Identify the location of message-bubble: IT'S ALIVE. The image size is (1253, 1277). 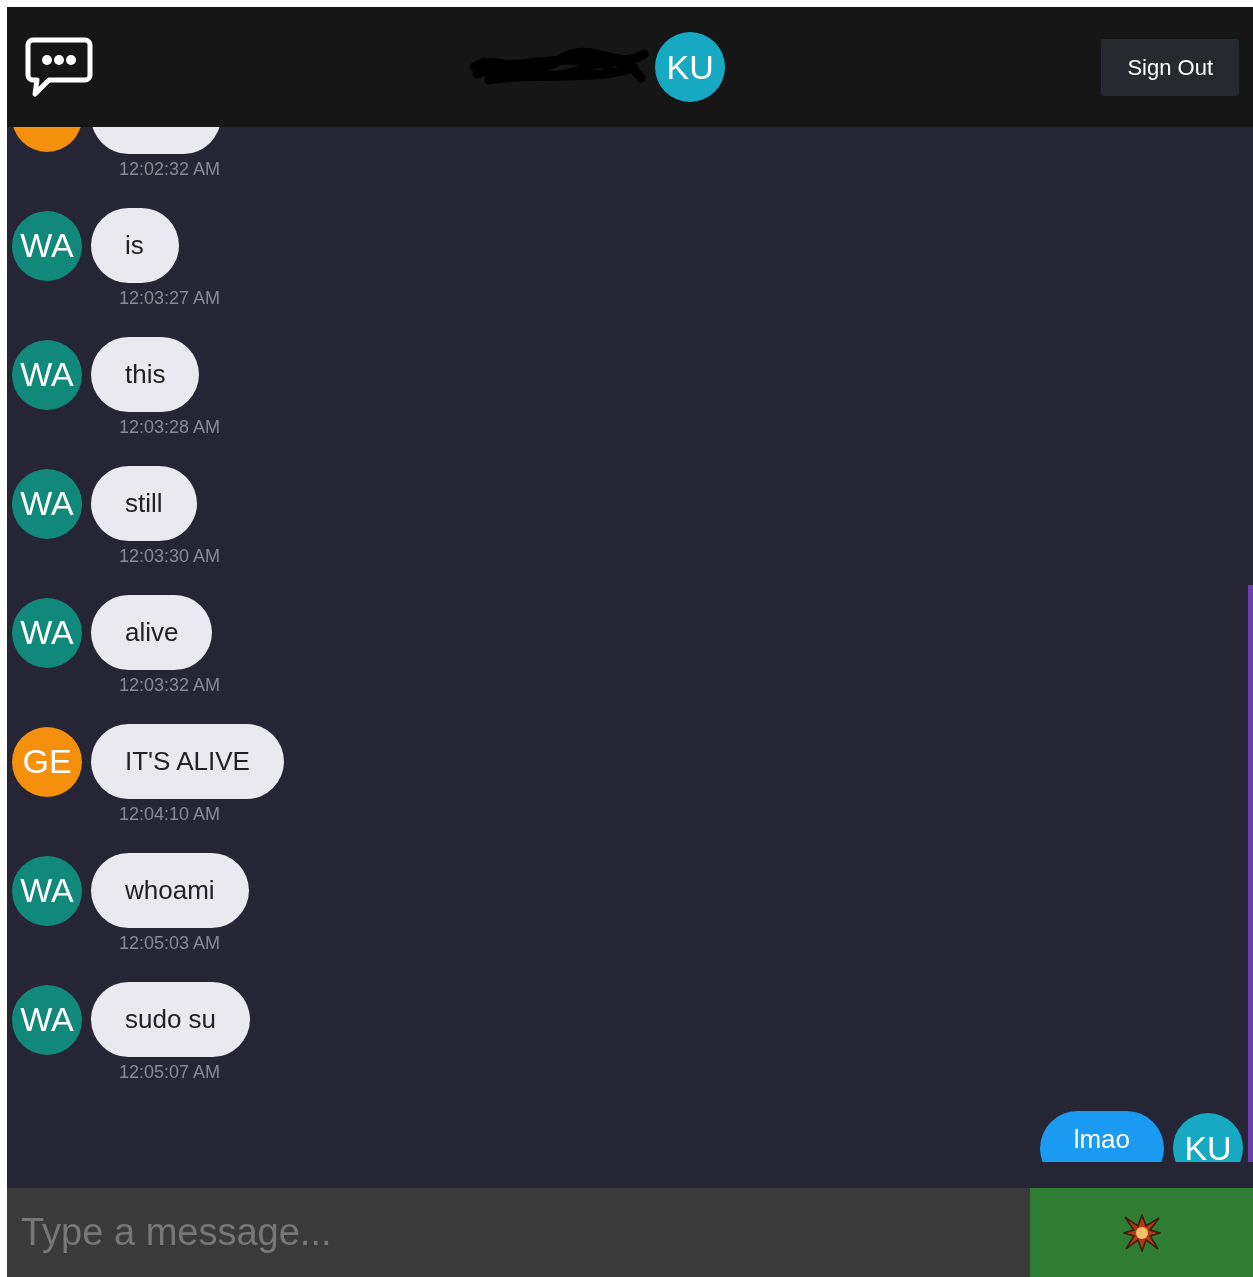
(187, 761).